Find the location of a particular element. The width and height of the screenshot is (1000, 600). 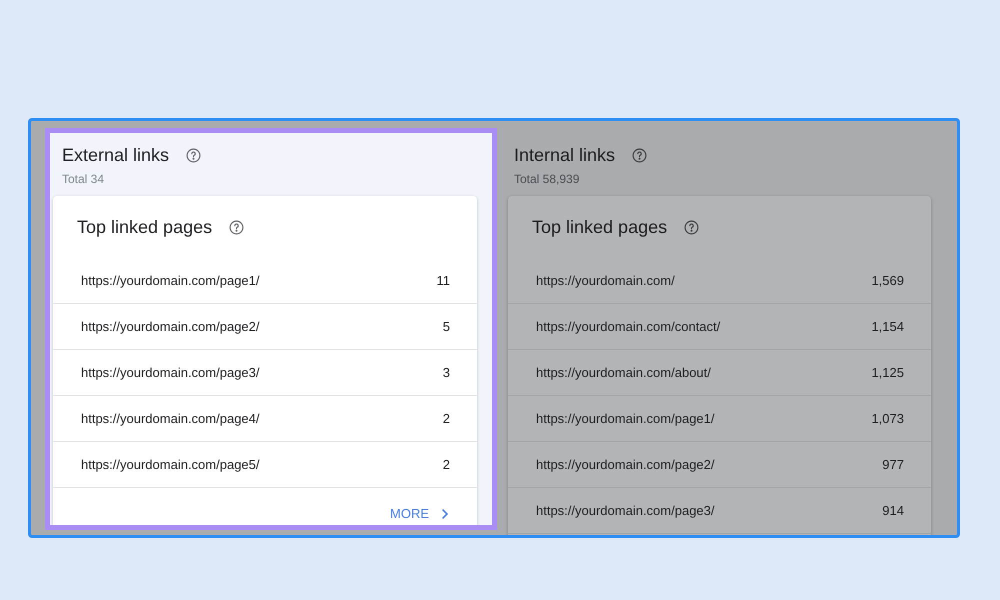

link-count: 1,125 is located at coordinates (887, 373).